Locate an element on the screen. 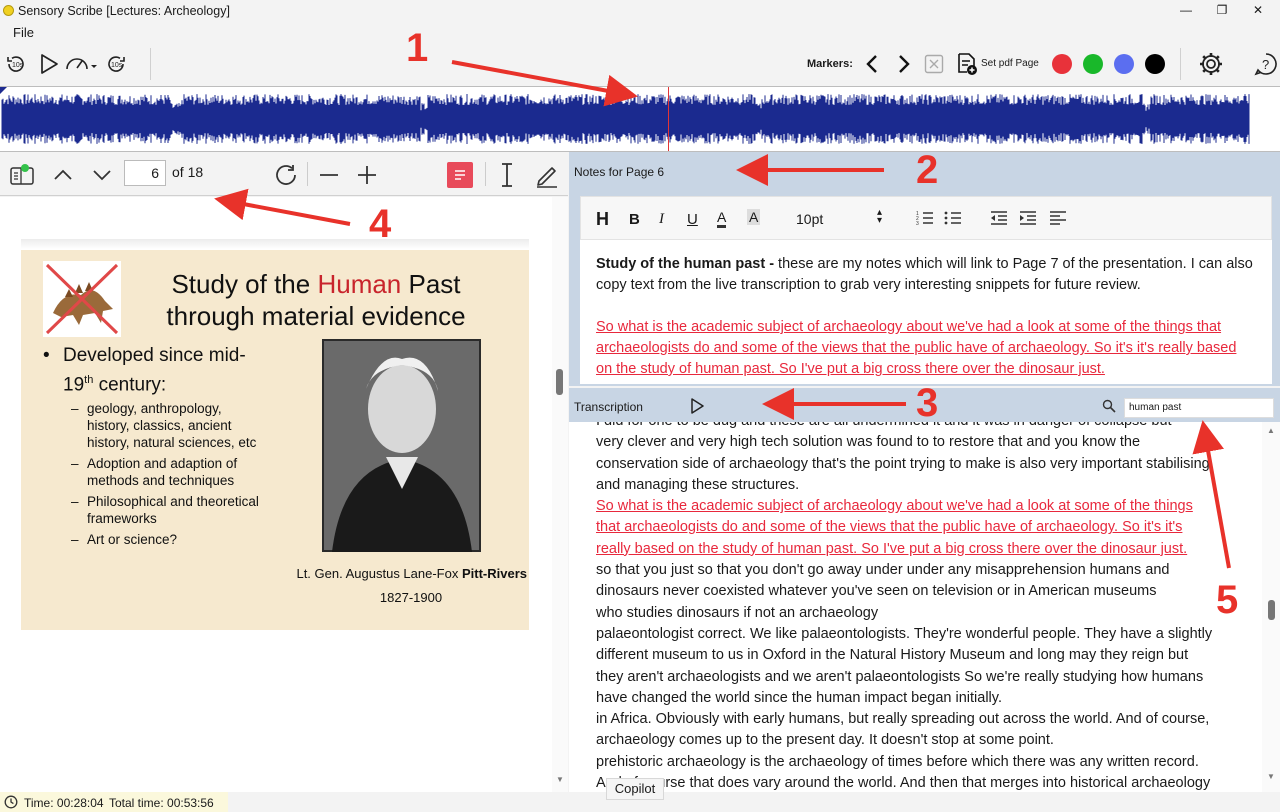 The height and width of the screenshot is (812, 1280). menu-file: File is located at coordinates (23, 32).